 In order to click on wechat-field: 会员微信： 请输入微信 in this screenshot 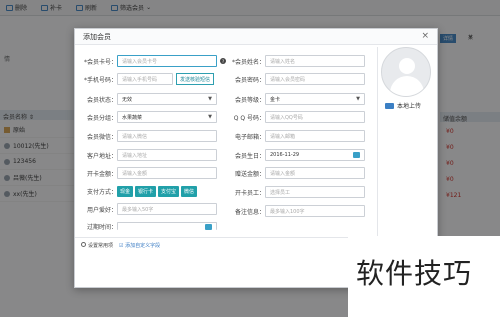, I will do `click(147, 136)`.